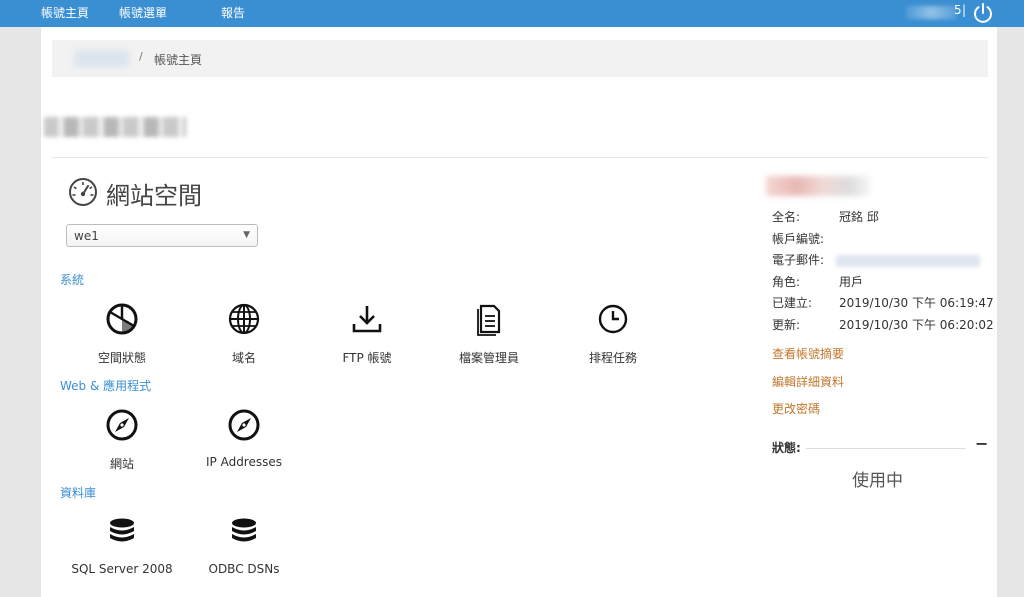 The height and width of the screenshot is (597, 1024). Describe the element at coordinates (86, 236) in the screenshot. I see `webspace-select-value: we1` at that location.